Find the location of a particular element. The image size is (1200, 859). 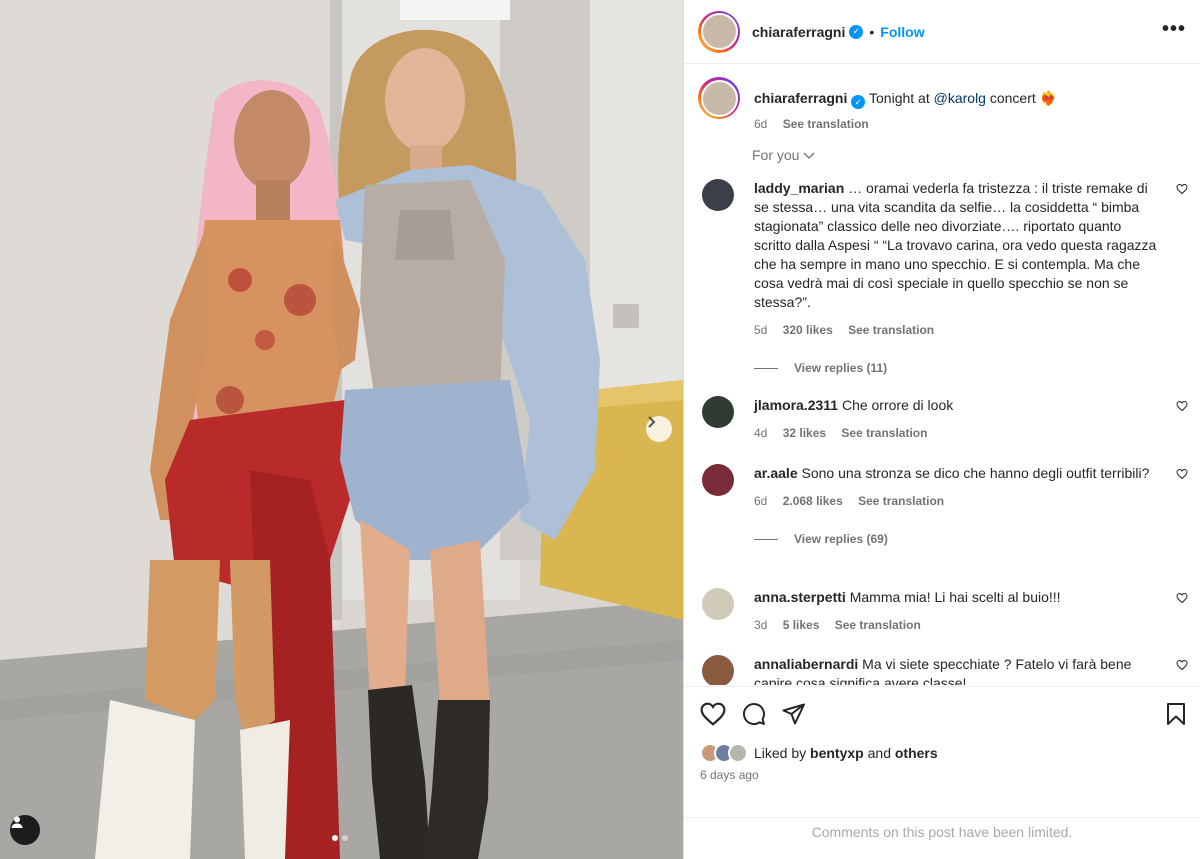

liked-by-avatars is located at coordinates (724, 753).